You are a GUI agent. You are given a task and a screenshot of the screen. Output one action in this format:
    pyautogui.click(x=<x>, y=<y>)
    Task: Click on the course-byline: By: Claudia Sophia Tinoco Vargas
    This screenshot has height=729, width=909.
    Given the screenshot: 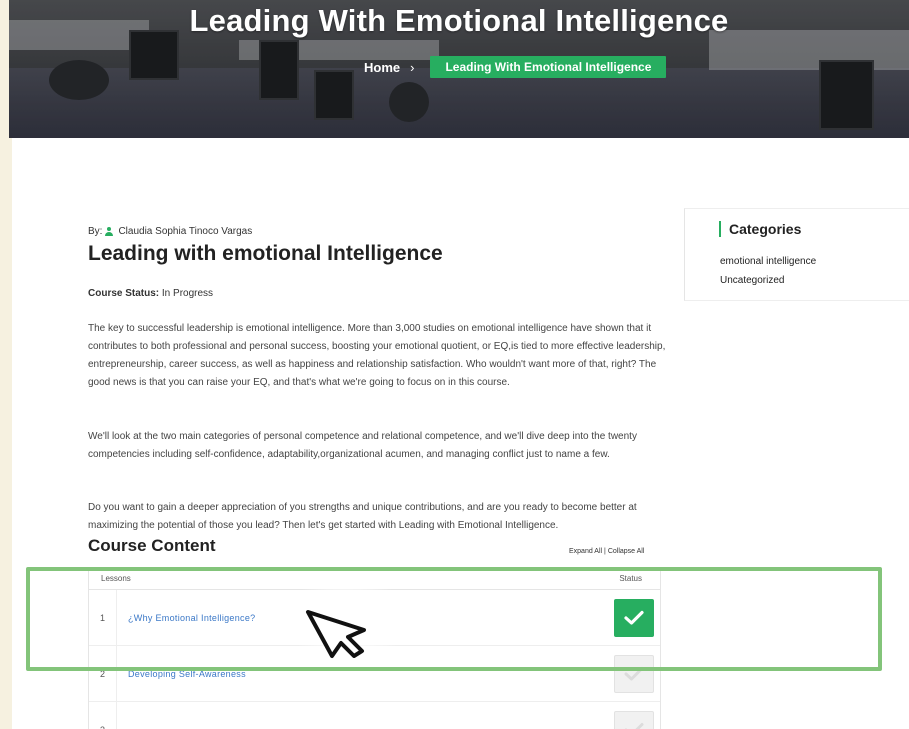 What is the action you would take?
    pyautogui.click(x=170, y=231)
    